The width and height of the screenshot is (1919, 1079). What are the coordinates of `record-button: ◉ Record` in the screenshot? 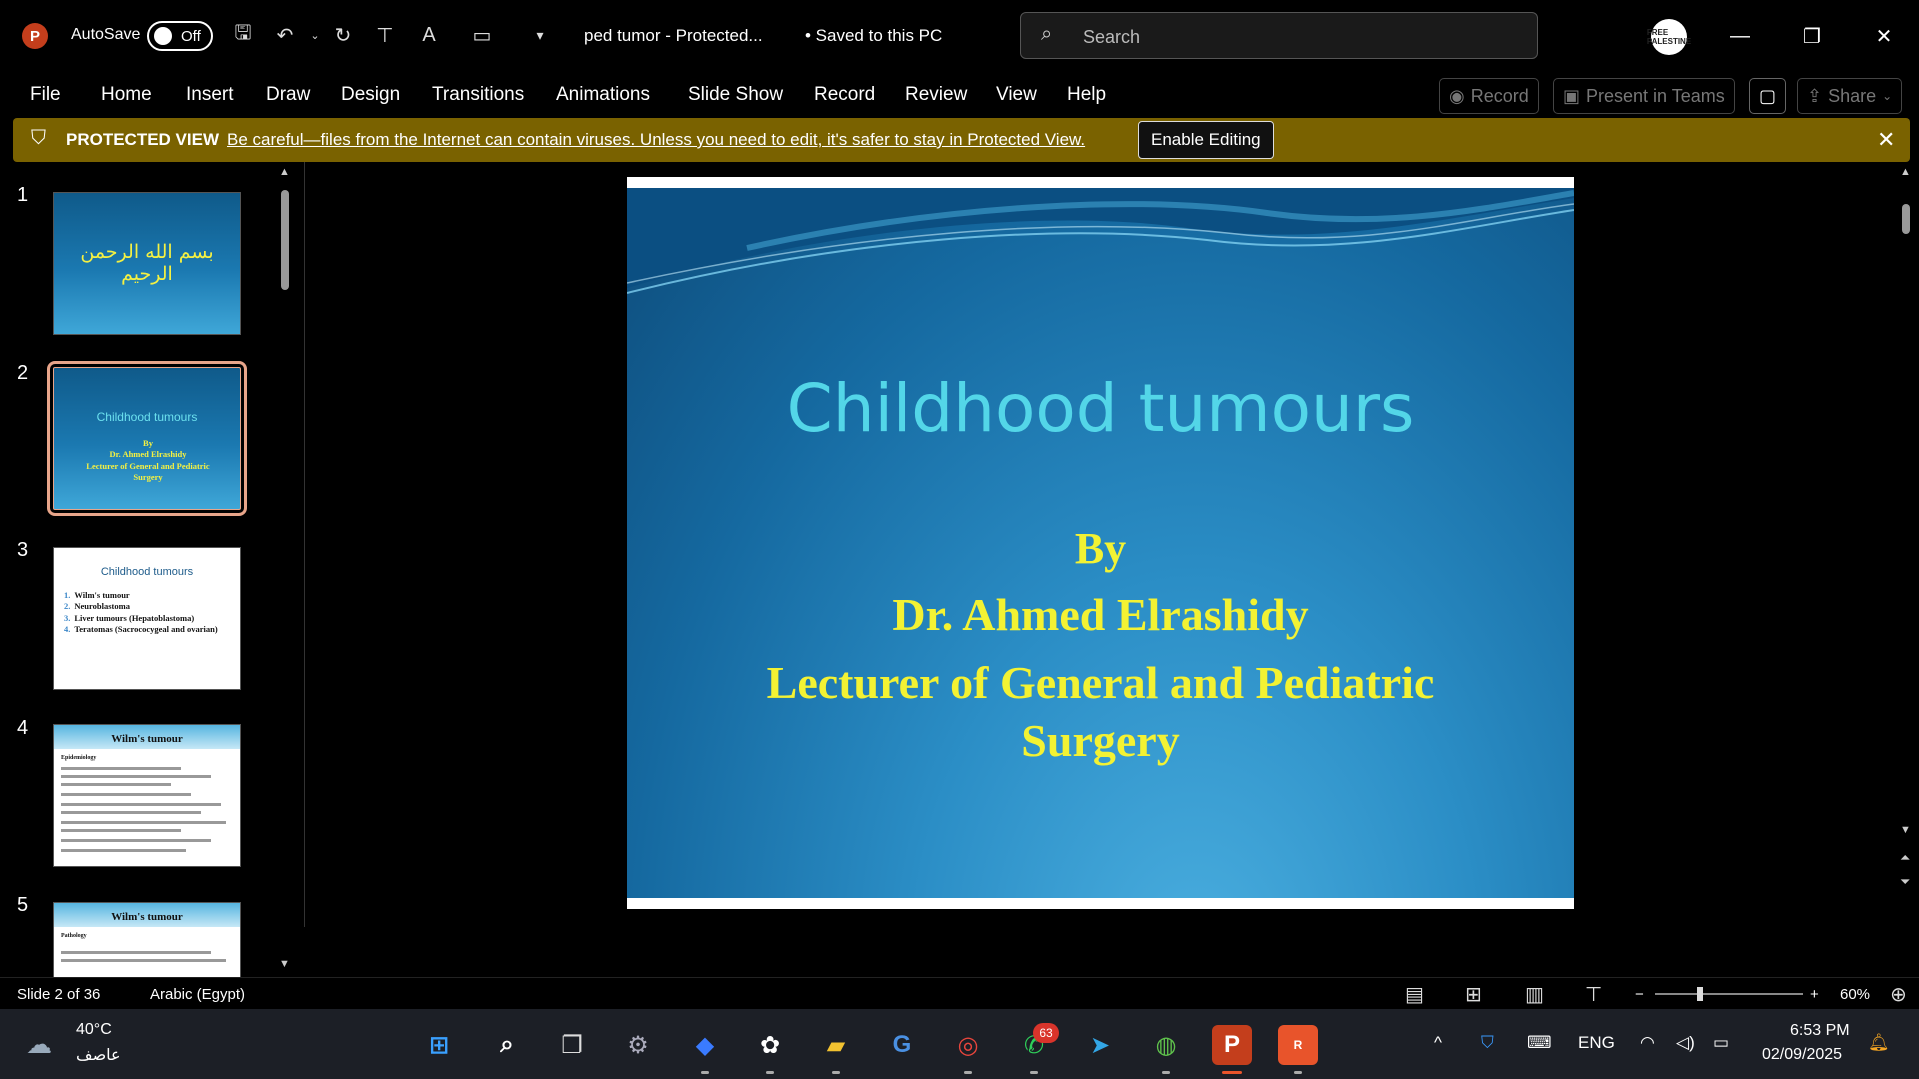 It's located at (1489, 96).